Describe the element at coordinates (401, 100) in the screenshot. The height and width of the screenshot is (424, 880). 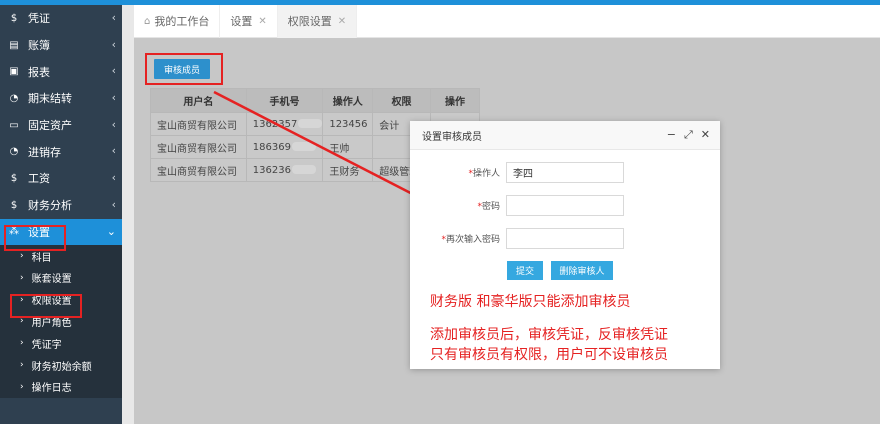
I see `col-permission: 权限` at that location.